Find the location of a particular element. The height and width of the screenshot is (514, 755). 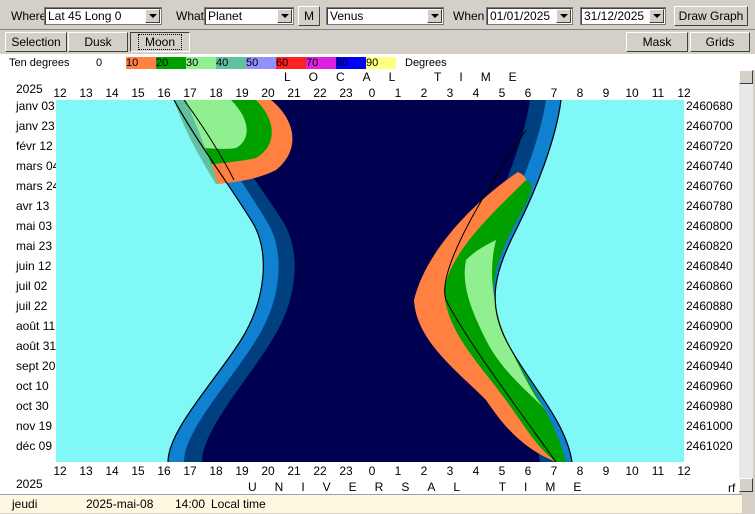

y-date-label: févr 12 is located at coordinates (34, 146).